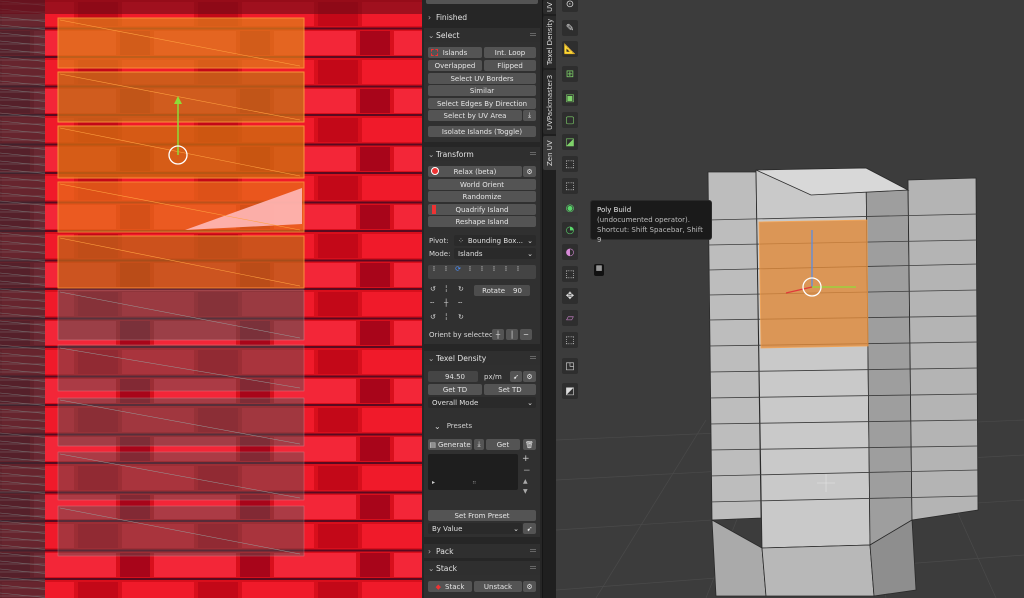 The height and width of the screenshot is (598, 1024). Describe the element at coordinates (482, 515) in the screenshot. I see `set-from-preset-button: Set From Preset` at that location.